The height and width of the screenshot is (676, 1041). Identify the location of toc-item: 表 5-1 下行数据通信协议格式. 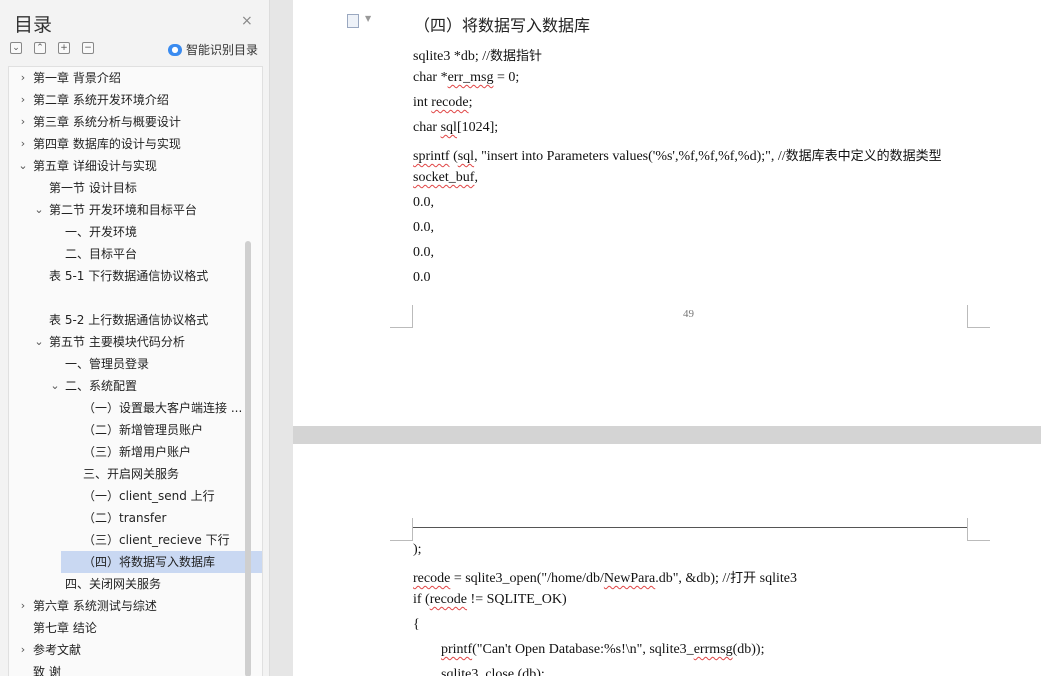
(127, 276).